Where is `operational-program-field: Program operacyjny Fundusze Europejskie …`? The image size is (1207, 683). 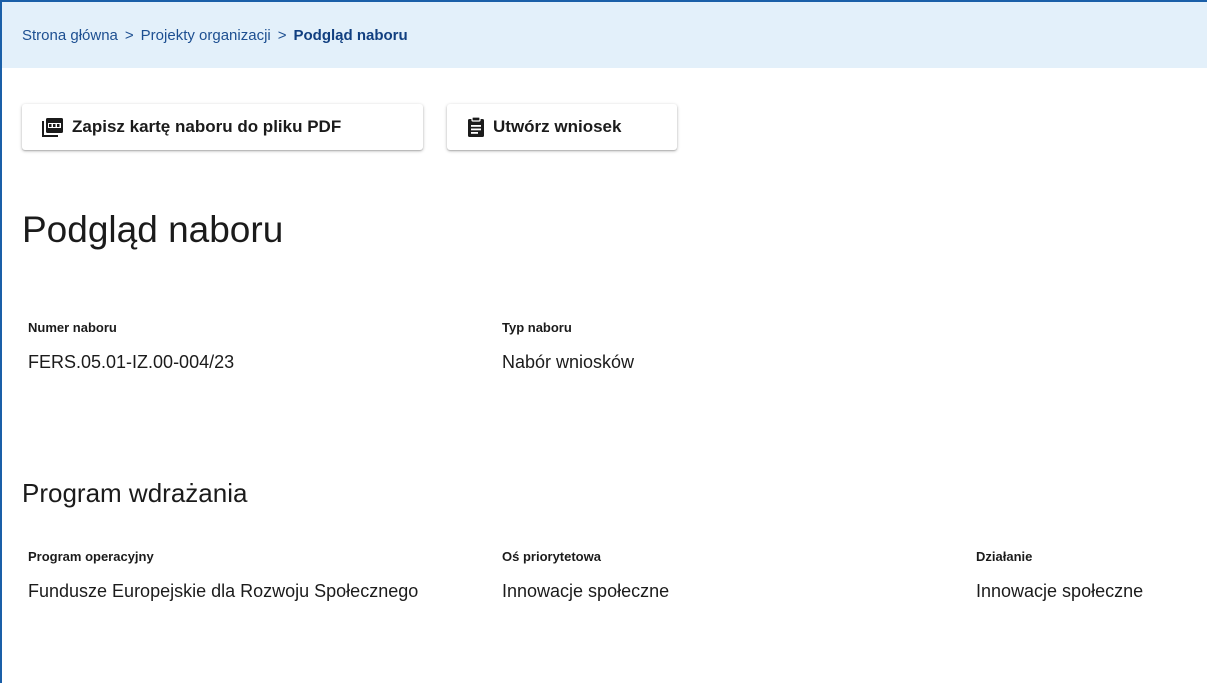 operational-program-field: Program operacyjny Fundusze Europejskie … is located at coordinates (228, 576).